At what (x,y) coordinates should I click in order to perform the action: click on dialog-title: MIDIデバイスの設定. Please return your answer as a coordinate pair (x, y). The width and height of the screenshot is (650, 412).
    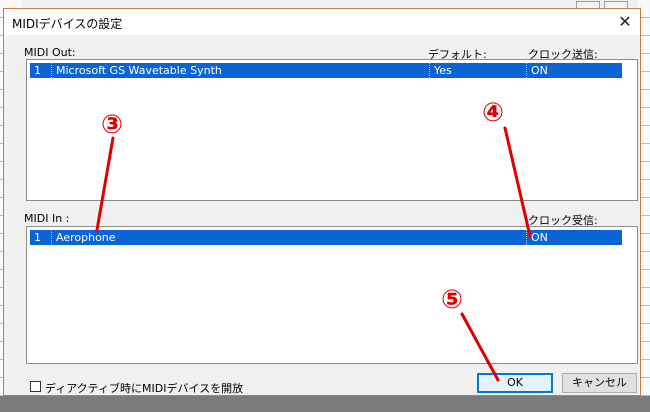
    Looking at the image, I should click on (67, 24).